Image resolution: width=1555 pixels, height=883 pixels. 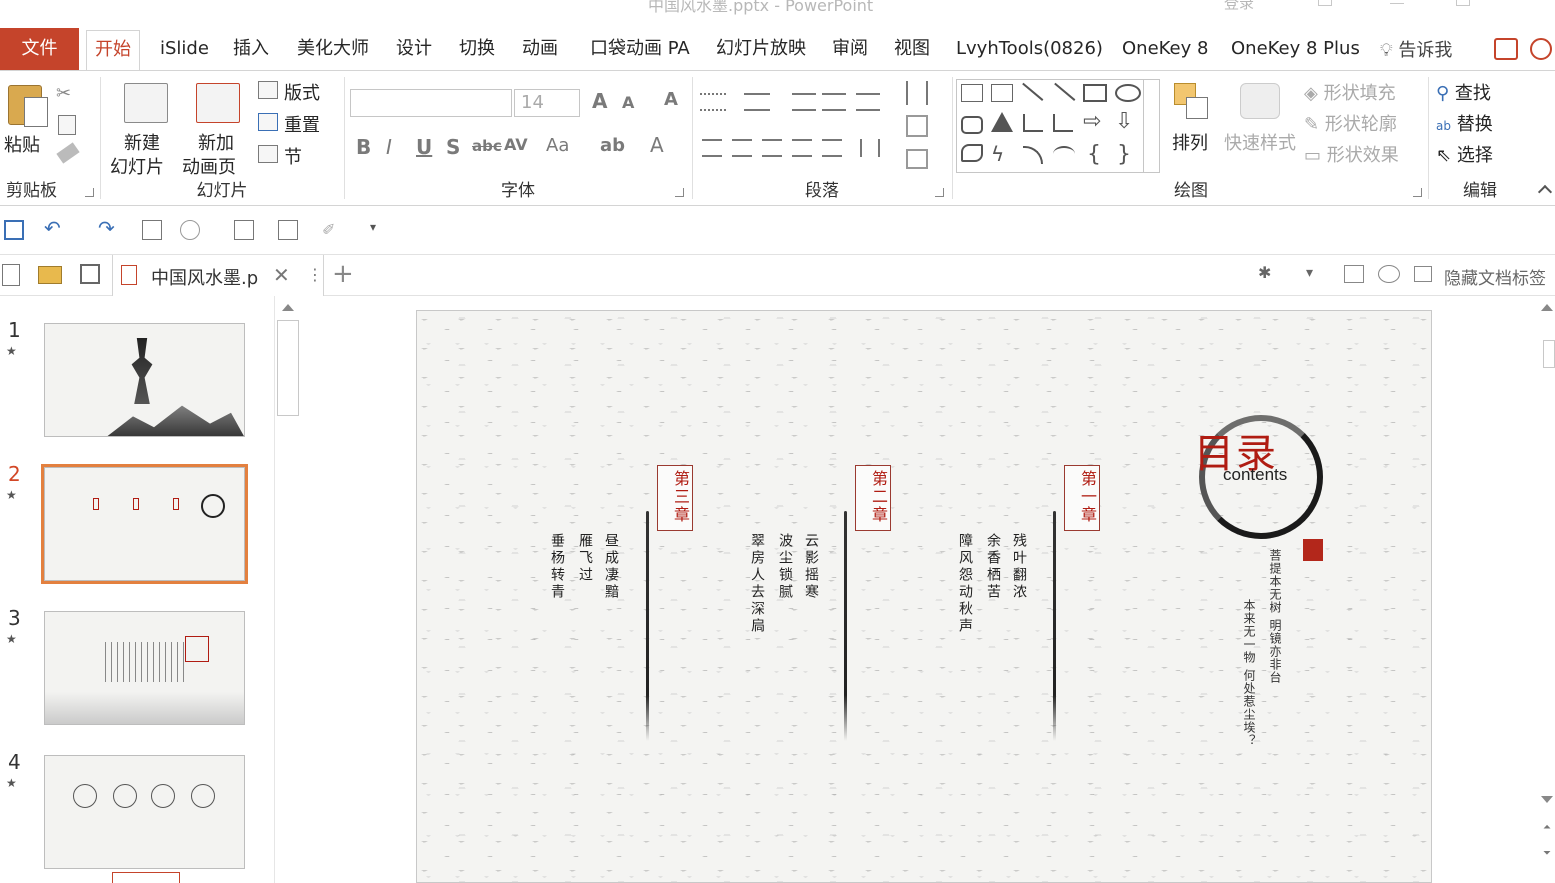 What do you see at coordinates (146, 877) in the screenshot?
I see `new-slide-mini-button` at bounding box center [146, 877].